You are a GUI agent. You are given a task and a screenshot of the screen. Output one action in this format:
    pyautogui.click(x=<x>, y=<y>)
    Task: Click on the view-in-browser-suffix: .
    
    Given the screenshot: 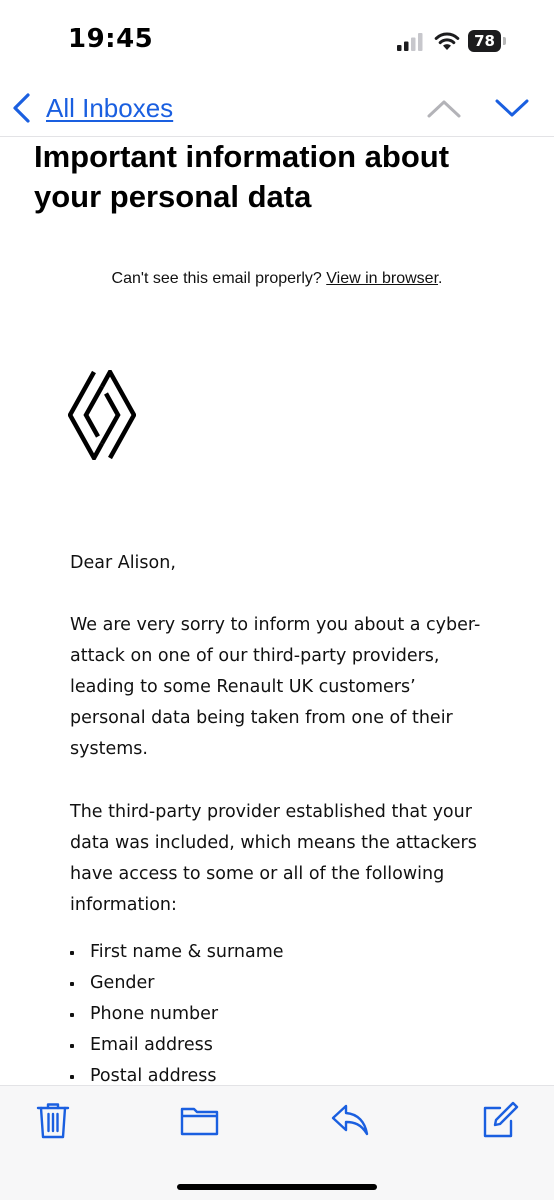 What is the action you would take?
    pyautogui.click(x=440, y=278)
    